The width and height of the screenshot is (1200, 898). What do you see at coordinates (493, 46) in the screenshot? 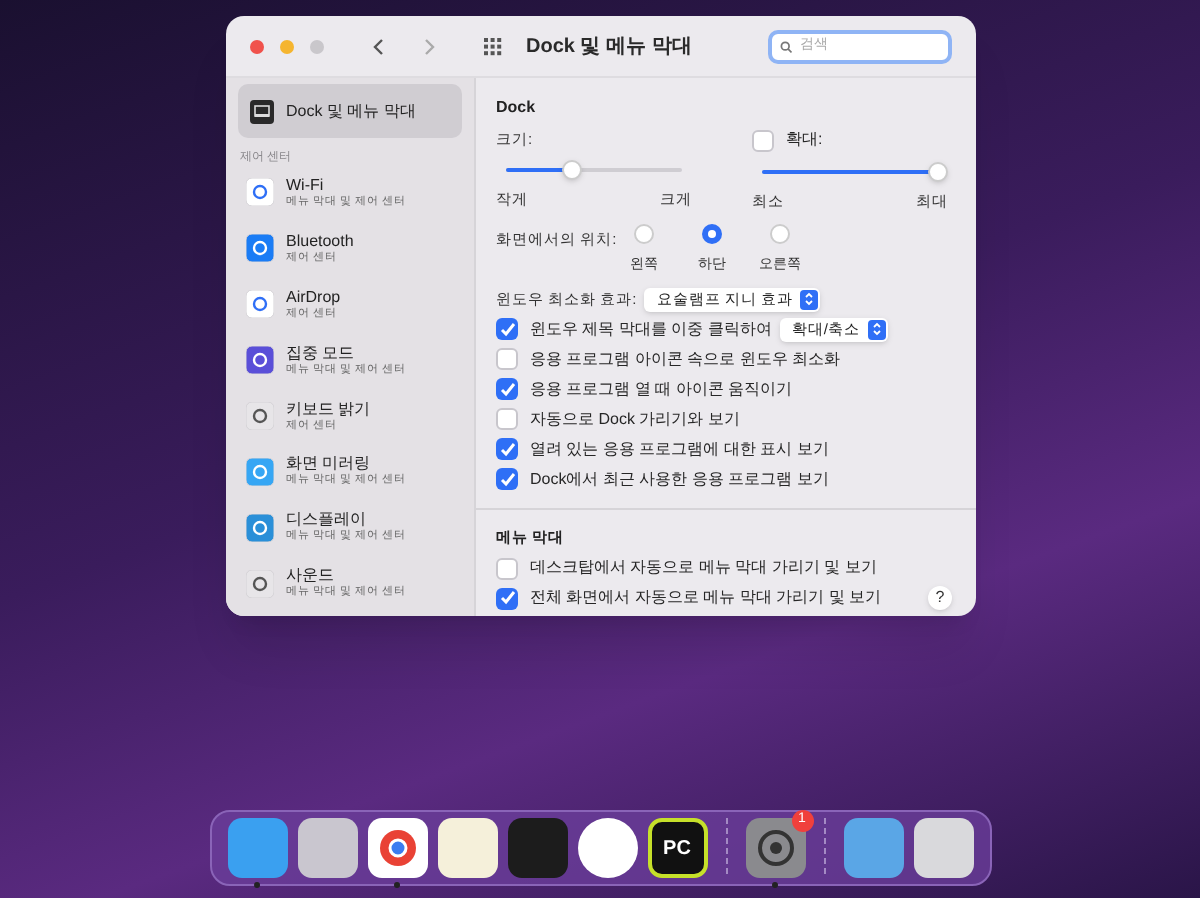
I see `grid-icon` at bounding box center [493, 46].